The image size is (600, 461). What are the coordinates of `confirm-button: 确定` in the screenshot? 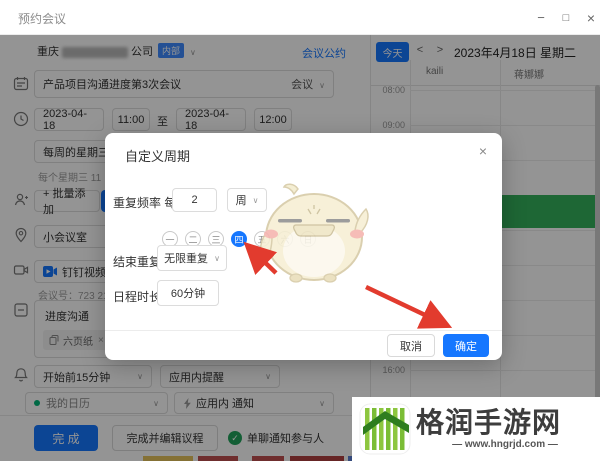 It's located at (466, 345).